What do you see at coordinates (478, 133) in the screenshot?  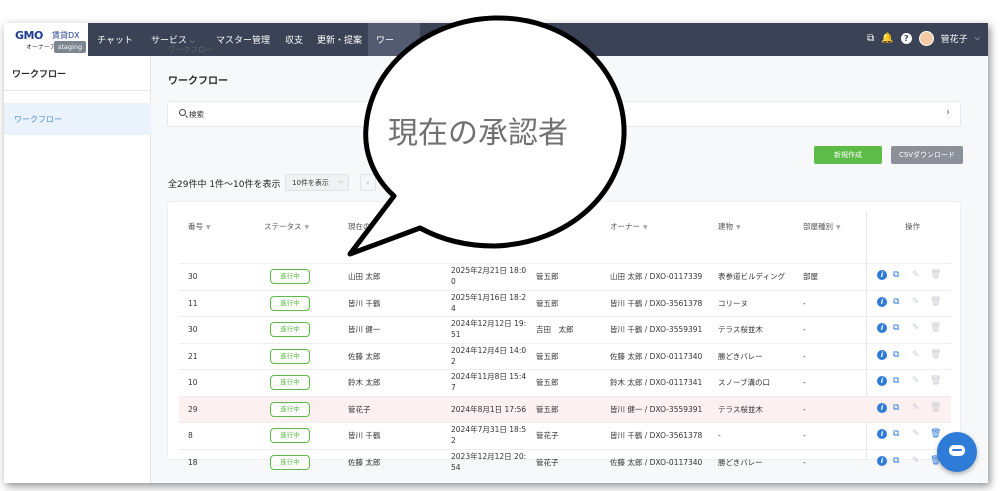 I see `callout-text: 現在の承認者` at bounding box center [478, 133].